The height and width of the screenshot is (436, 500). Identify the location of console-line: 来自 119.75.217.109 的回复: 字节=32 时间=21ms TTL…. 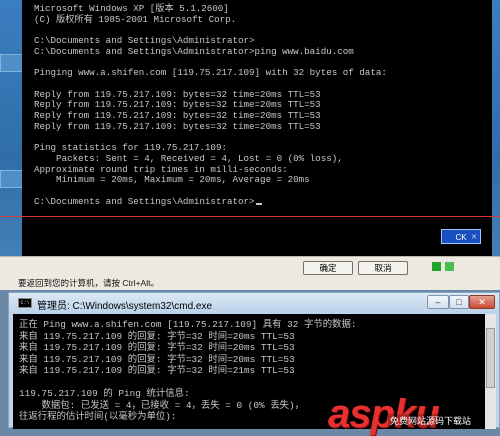
(157, 370).